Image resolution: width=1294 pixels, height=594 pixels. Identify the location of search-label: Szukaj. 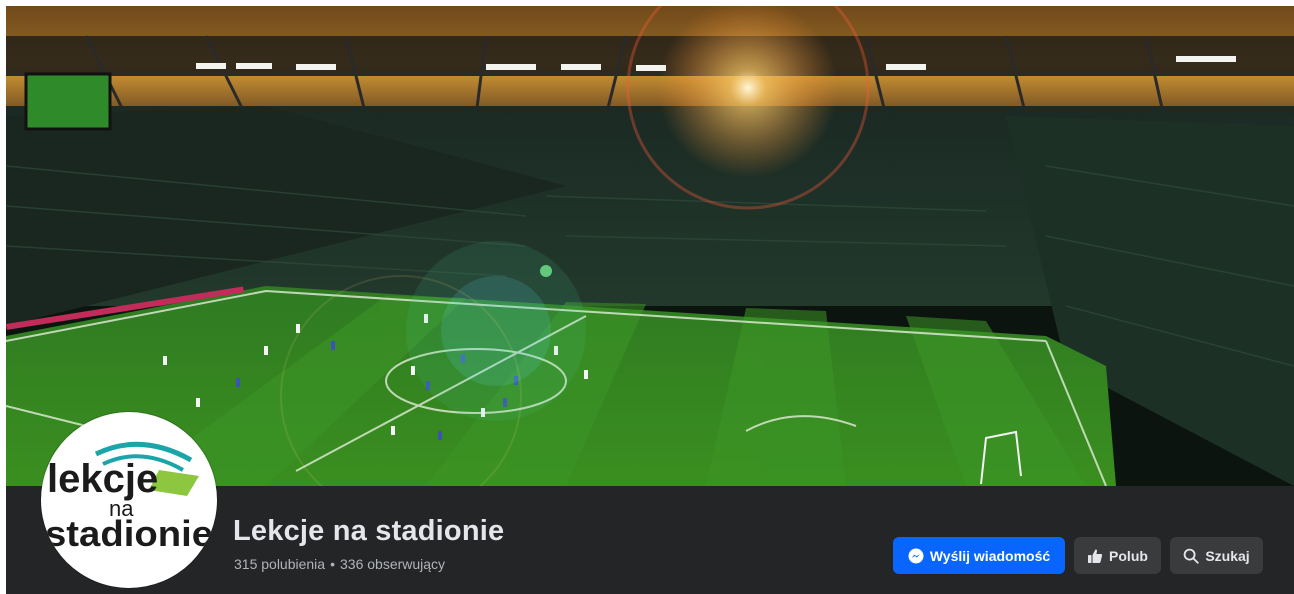
(1227, 555).